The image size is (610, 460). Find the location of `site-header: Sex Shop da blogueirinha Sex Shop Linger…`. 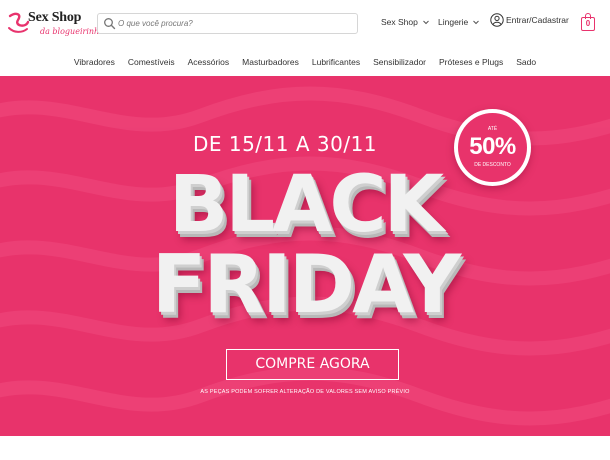

site-header: Sex Shop da blogueirinha Sex Shop Linger… is located at coordinates (305, 24).